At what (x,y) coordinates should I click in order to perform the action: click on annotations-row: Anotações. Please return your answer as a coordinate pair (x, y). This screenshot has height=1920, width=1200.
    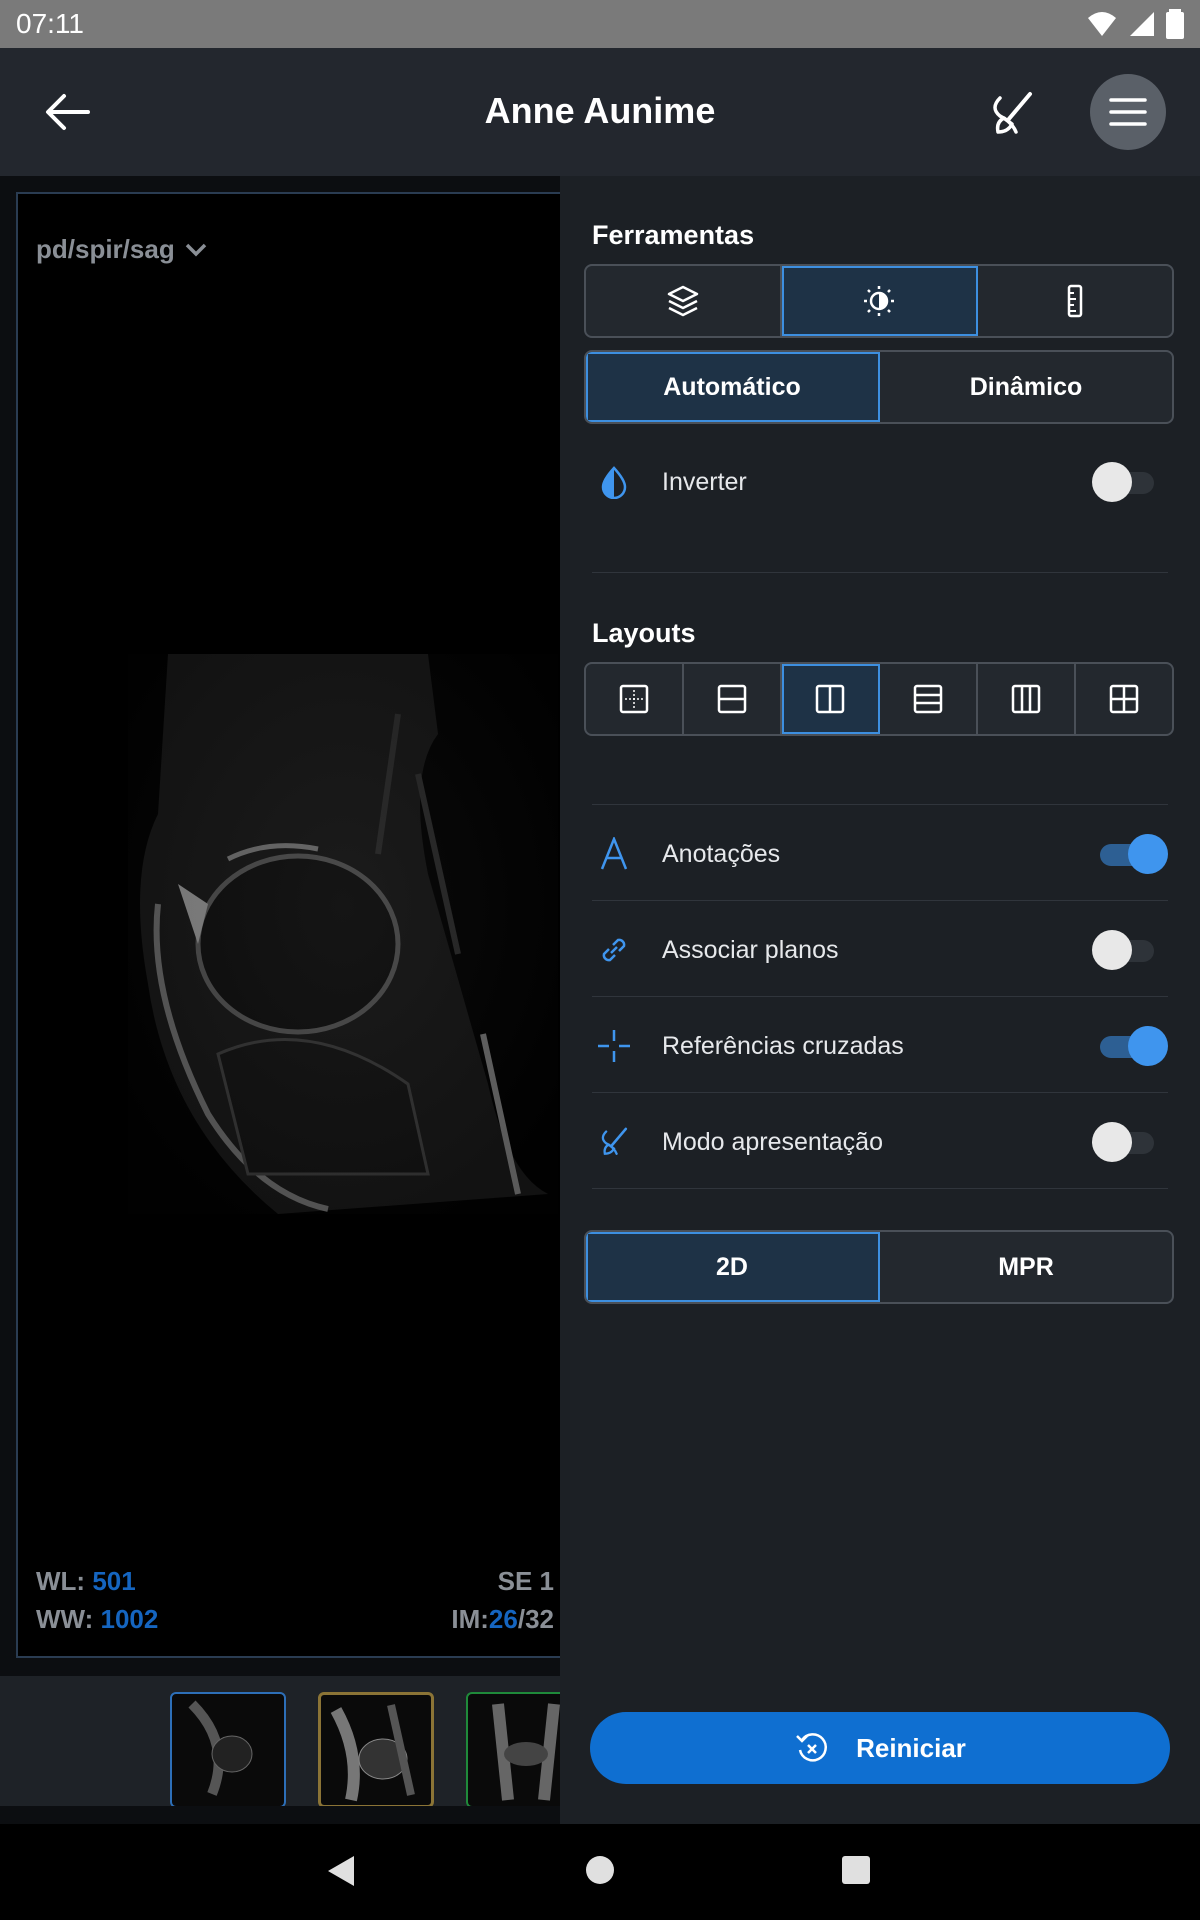
    Looking at the image, I should click on (879, 854).